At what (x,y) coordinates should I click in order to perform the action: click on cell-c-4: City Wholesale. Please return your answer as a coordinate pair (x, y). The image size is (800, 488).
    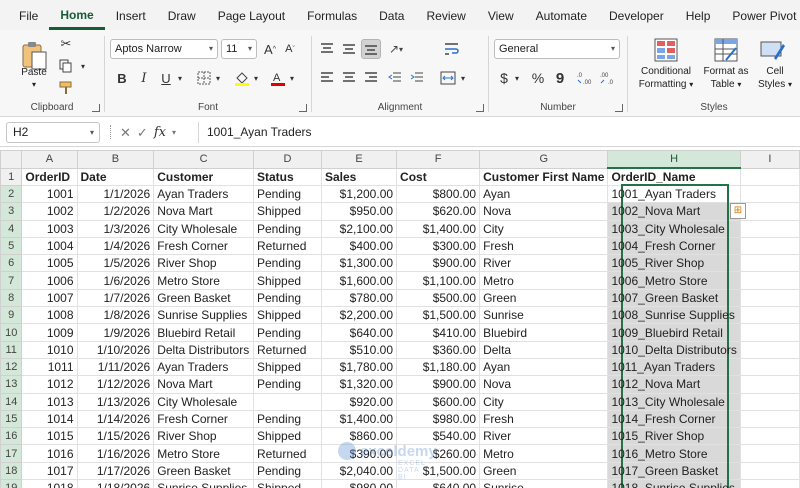
    Looking at the image, I should click on (203, 228).